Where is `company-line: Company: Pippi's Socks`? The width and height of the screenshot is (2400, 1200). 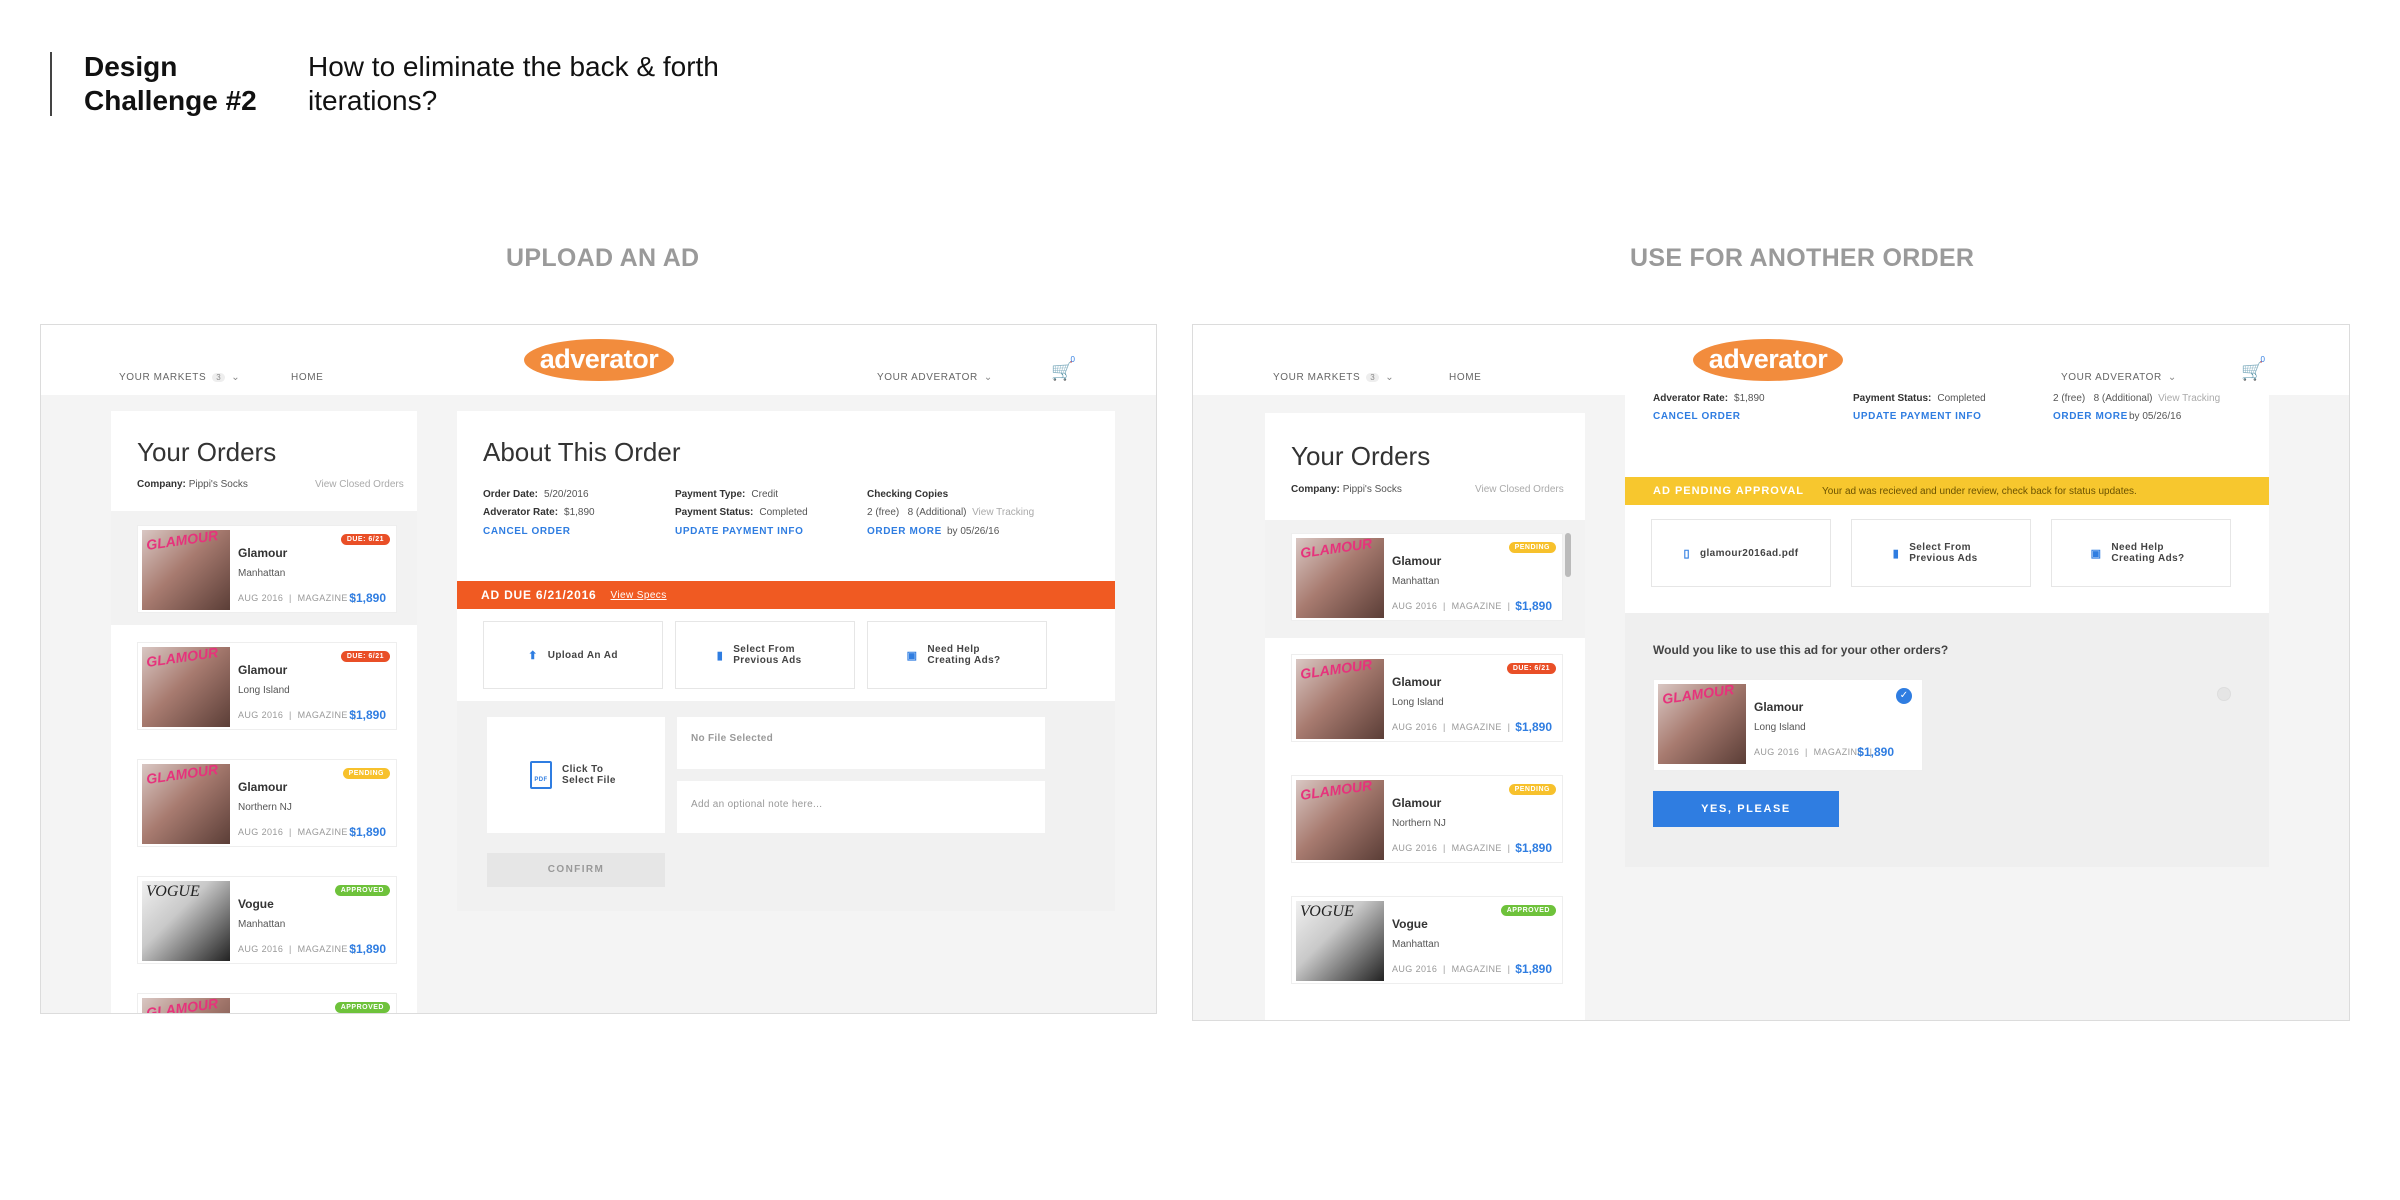
company-line: Company: Pippi's Socks is located at coordinates (1346, 489).